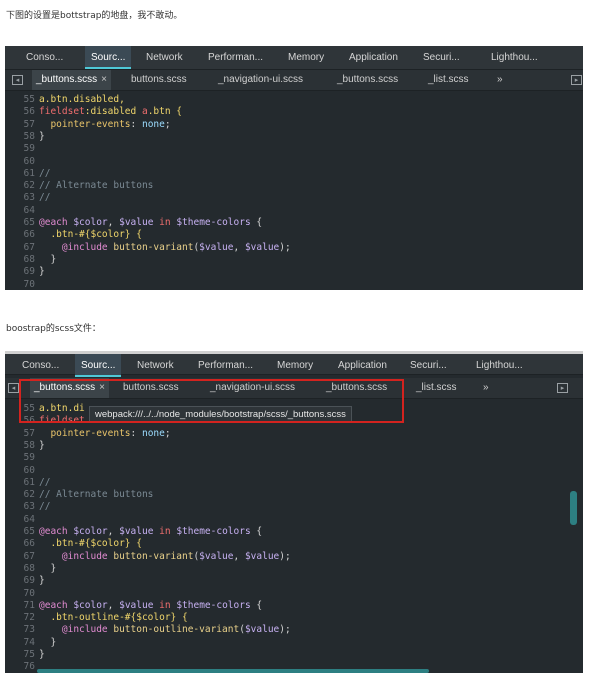 The width and height of the screenshot is (590, 684). Describe the element at coordinates (20, 642) in the screenshot. I see `line-number: 74` at that location.